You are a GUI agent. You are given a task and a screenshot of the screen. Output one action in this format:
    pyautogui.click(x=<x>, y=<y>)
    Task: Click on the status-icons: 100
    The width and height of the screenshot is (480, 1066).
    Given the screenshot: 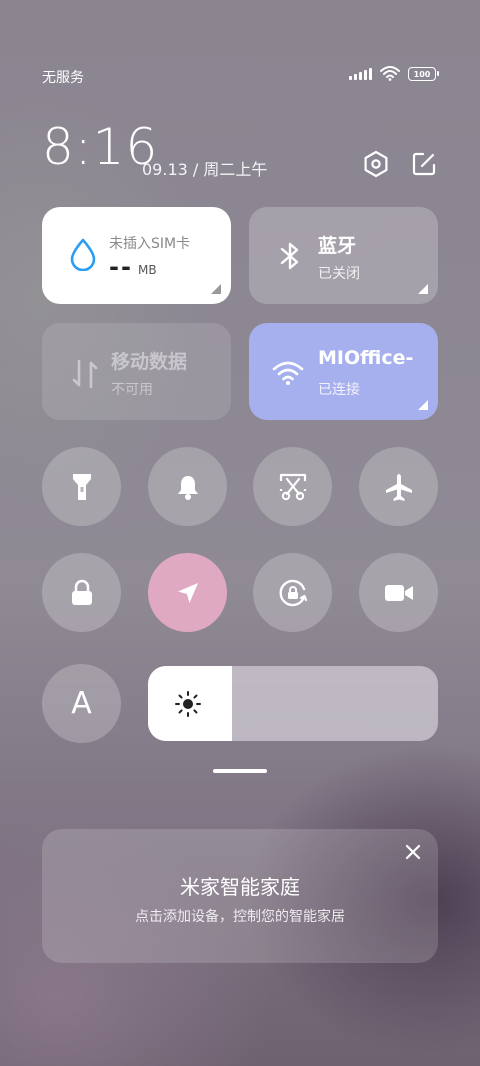 What is the action you would take?
    pyautogui.click(x=394, y=73)
    